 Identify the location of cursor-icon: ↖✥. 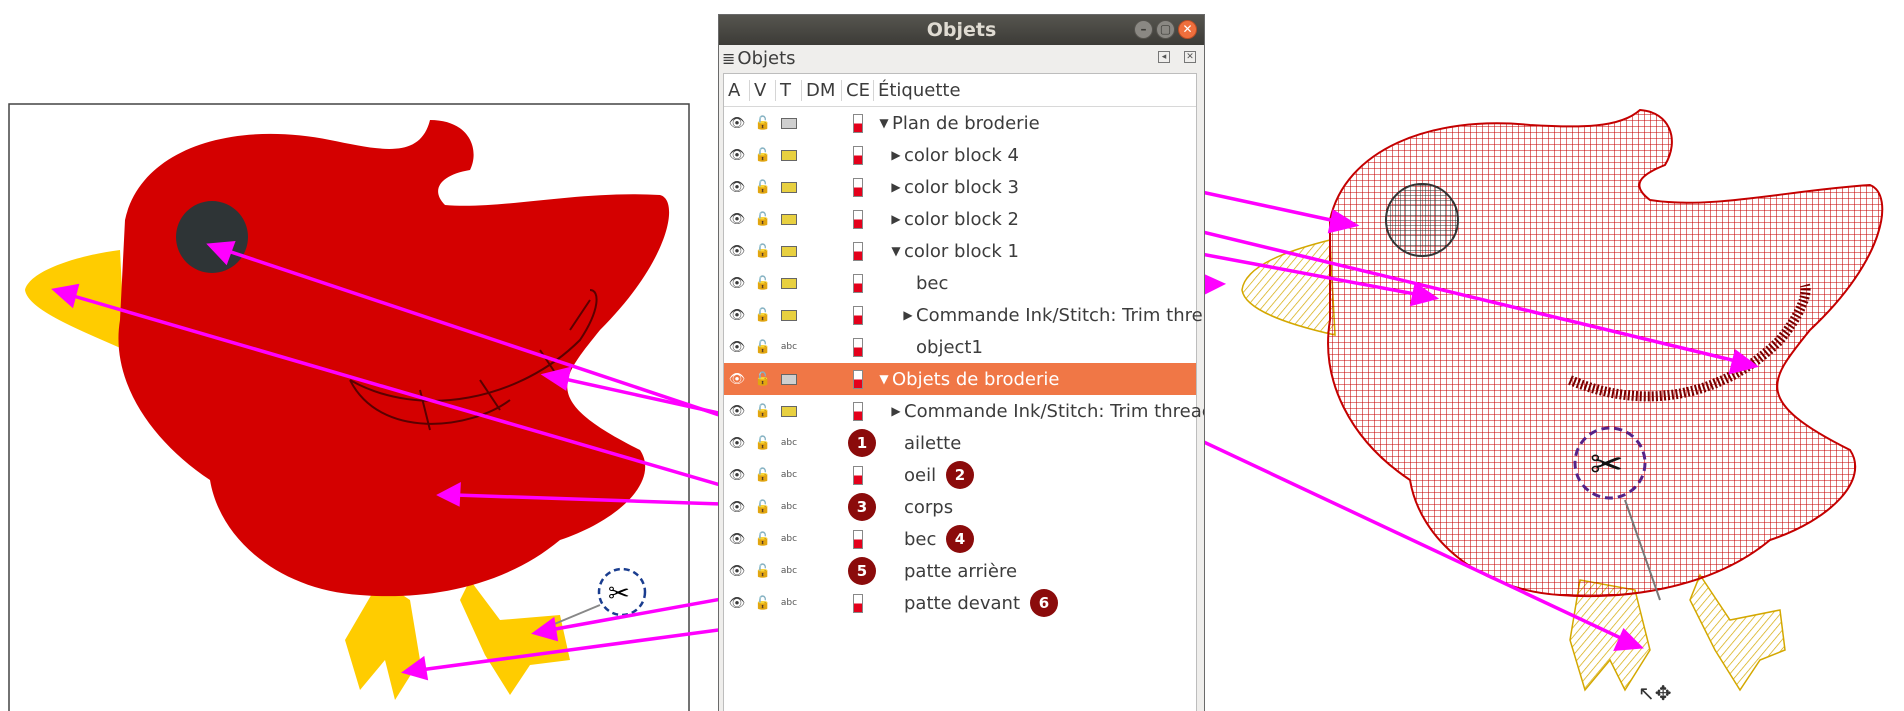
(1655, 693).